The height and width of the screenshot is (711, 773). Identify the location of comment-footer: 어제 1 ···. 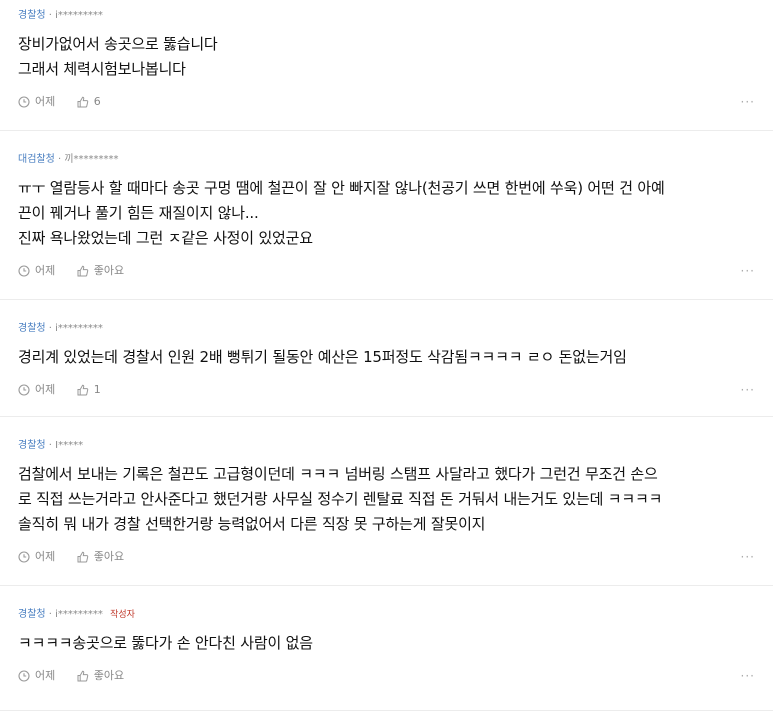
(386, 390).